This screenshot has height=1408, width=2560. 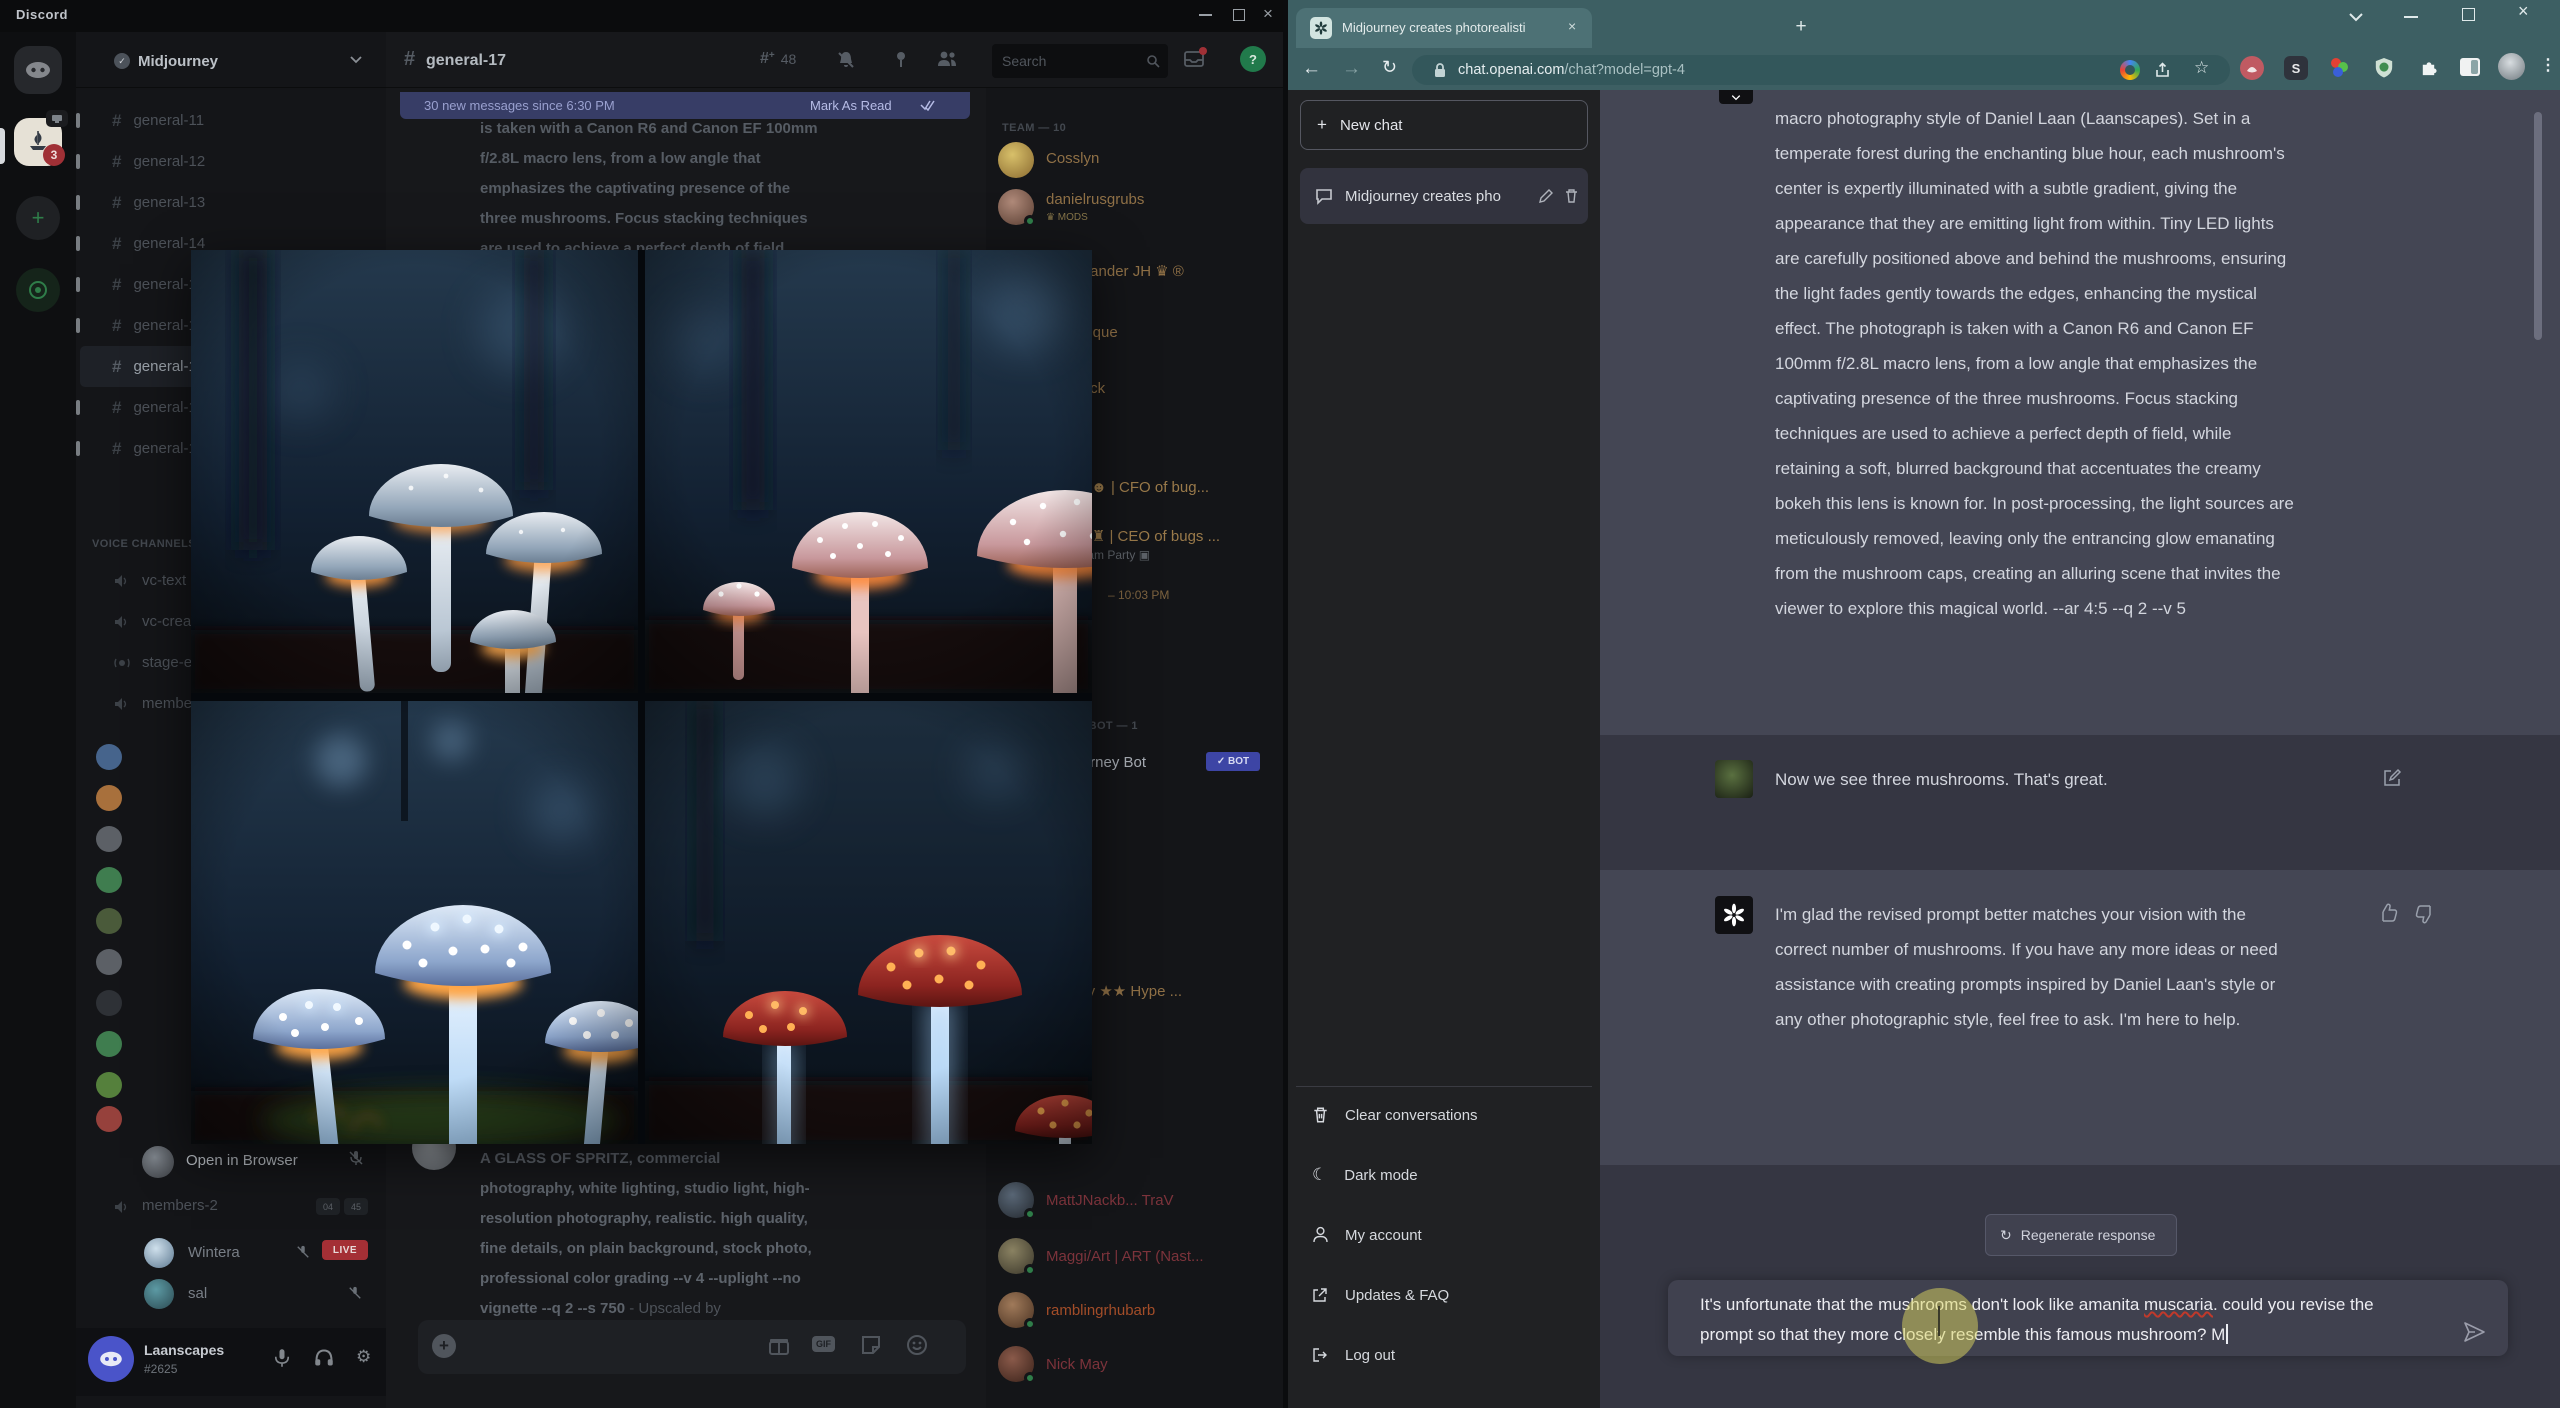 I want to click on reload-icon: ↻, so click(x=1389, y=67).